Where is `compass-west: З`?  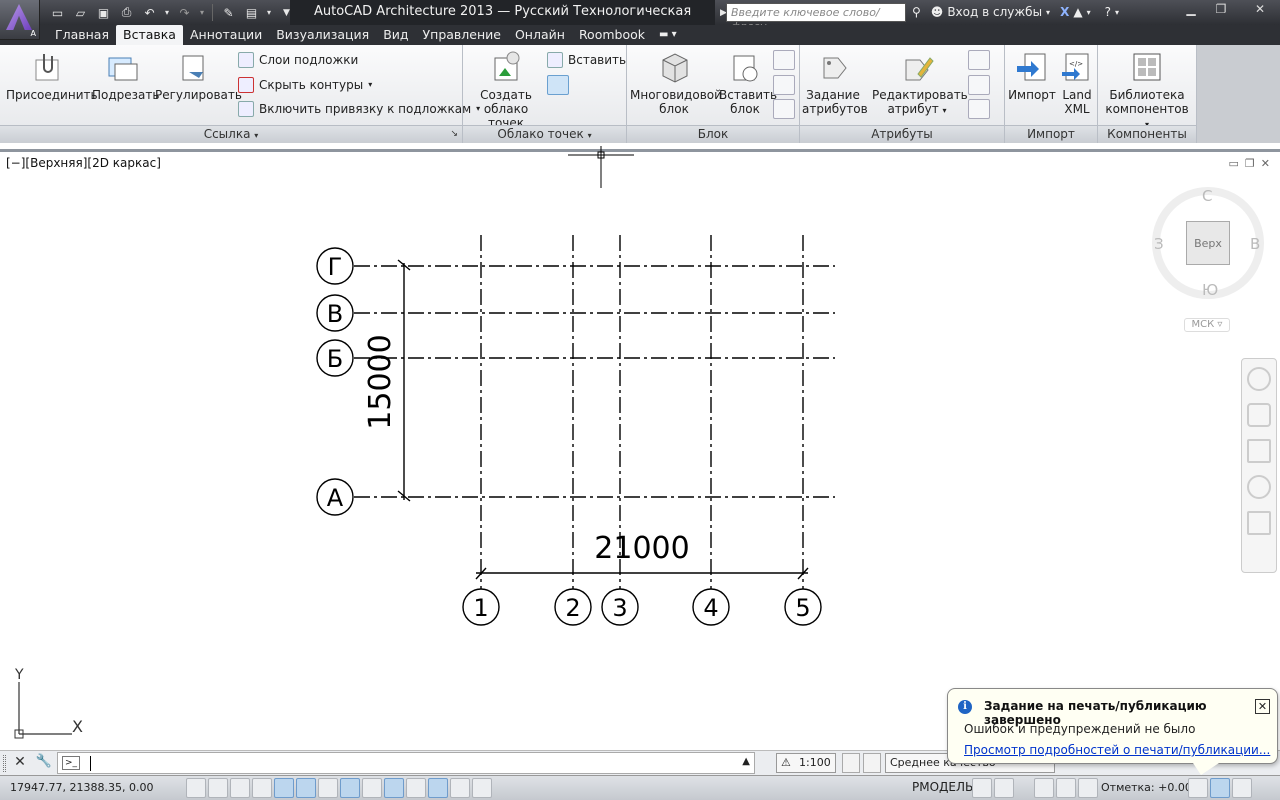 compass-west: З is located at coordinates (1159, 244).